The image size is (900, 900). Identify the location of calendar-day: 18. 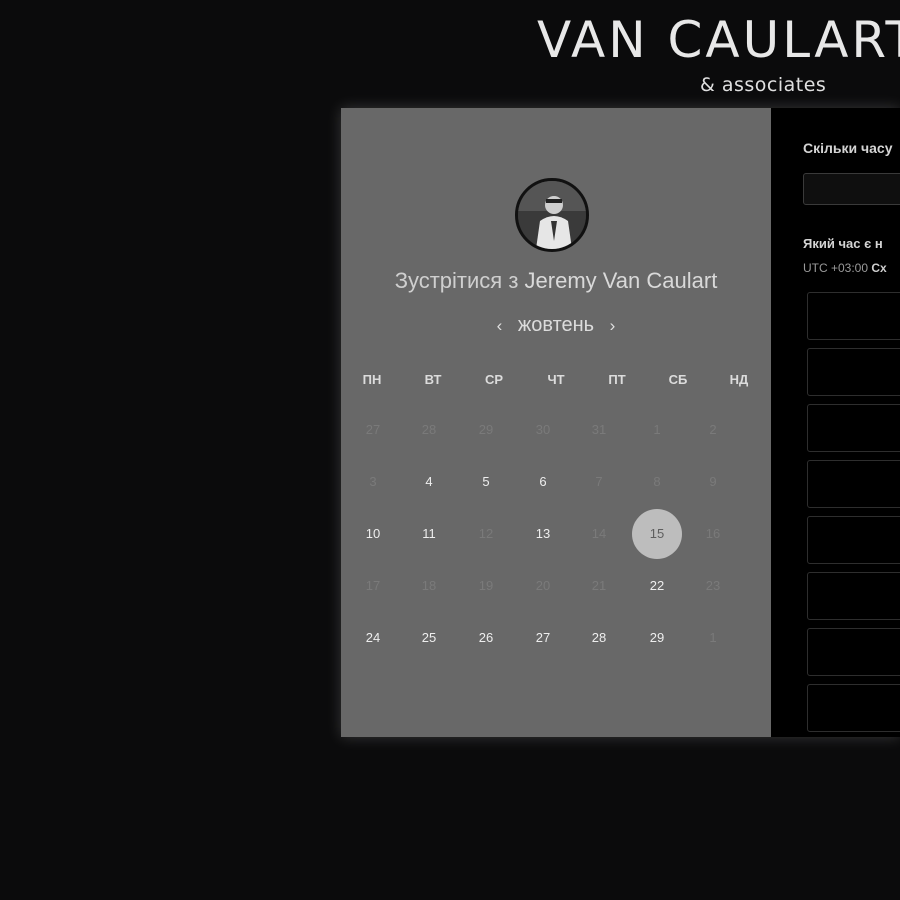
(429, 585).